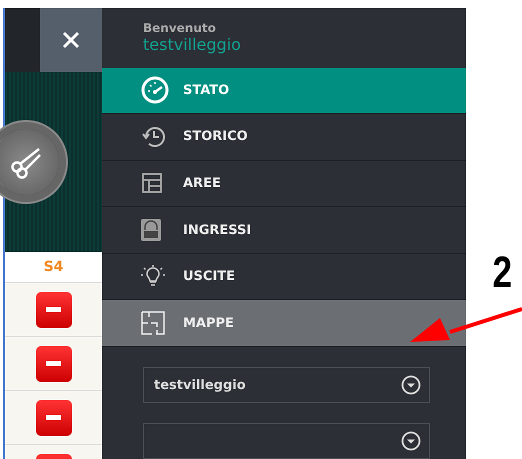 This screenshot has height=459, width=522. I want to click on menu-item: STATO, so click(284, 91).